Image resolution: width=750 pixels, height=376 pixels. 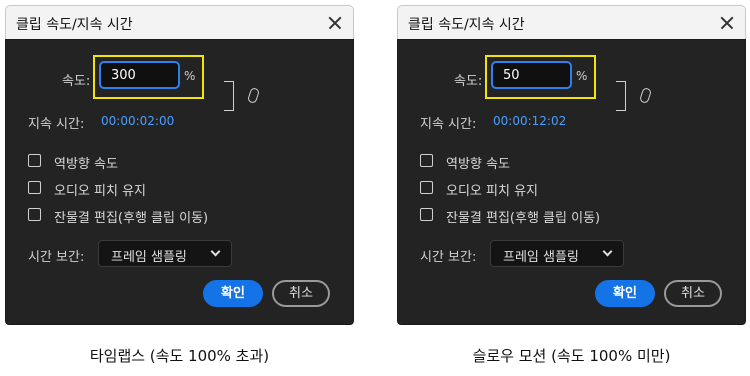 I want to click on speed-input: 50, so click(x=531, y=75).